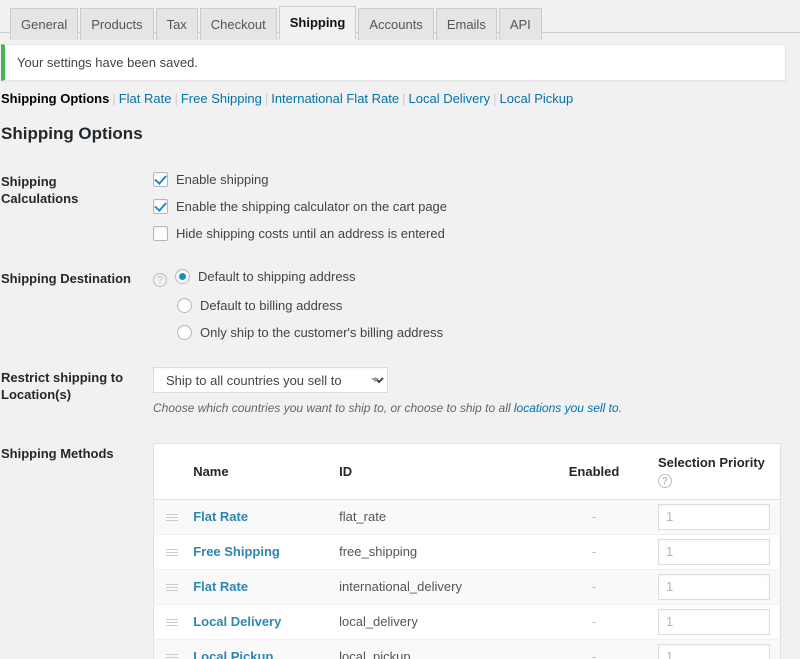  I want to click on row-id-cell: international_delivery, so click(435, 587).